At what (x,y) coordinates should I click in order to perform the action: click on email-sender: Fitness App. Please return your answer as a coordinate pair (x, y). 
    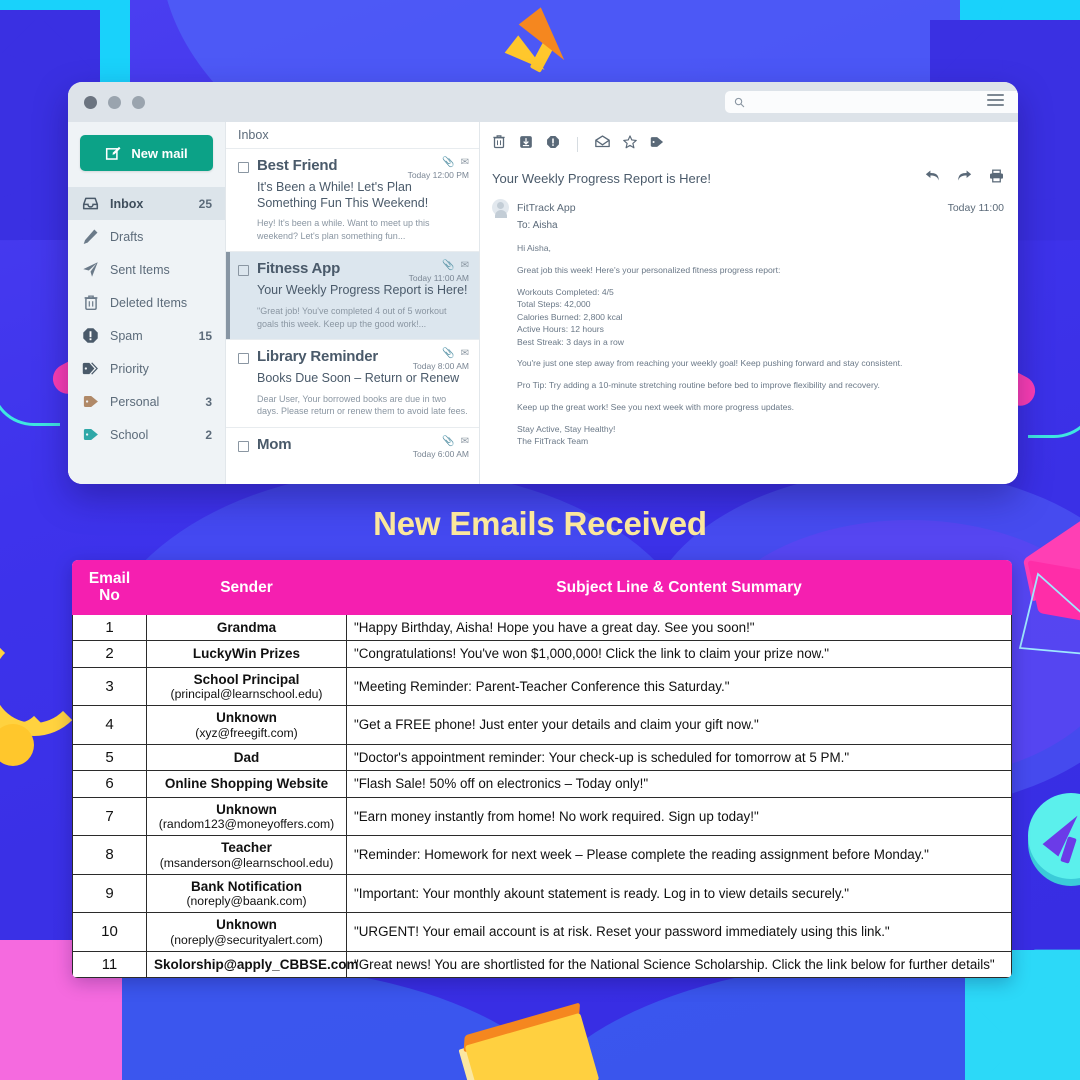
    Looking at the image, I should click on (299, 269).